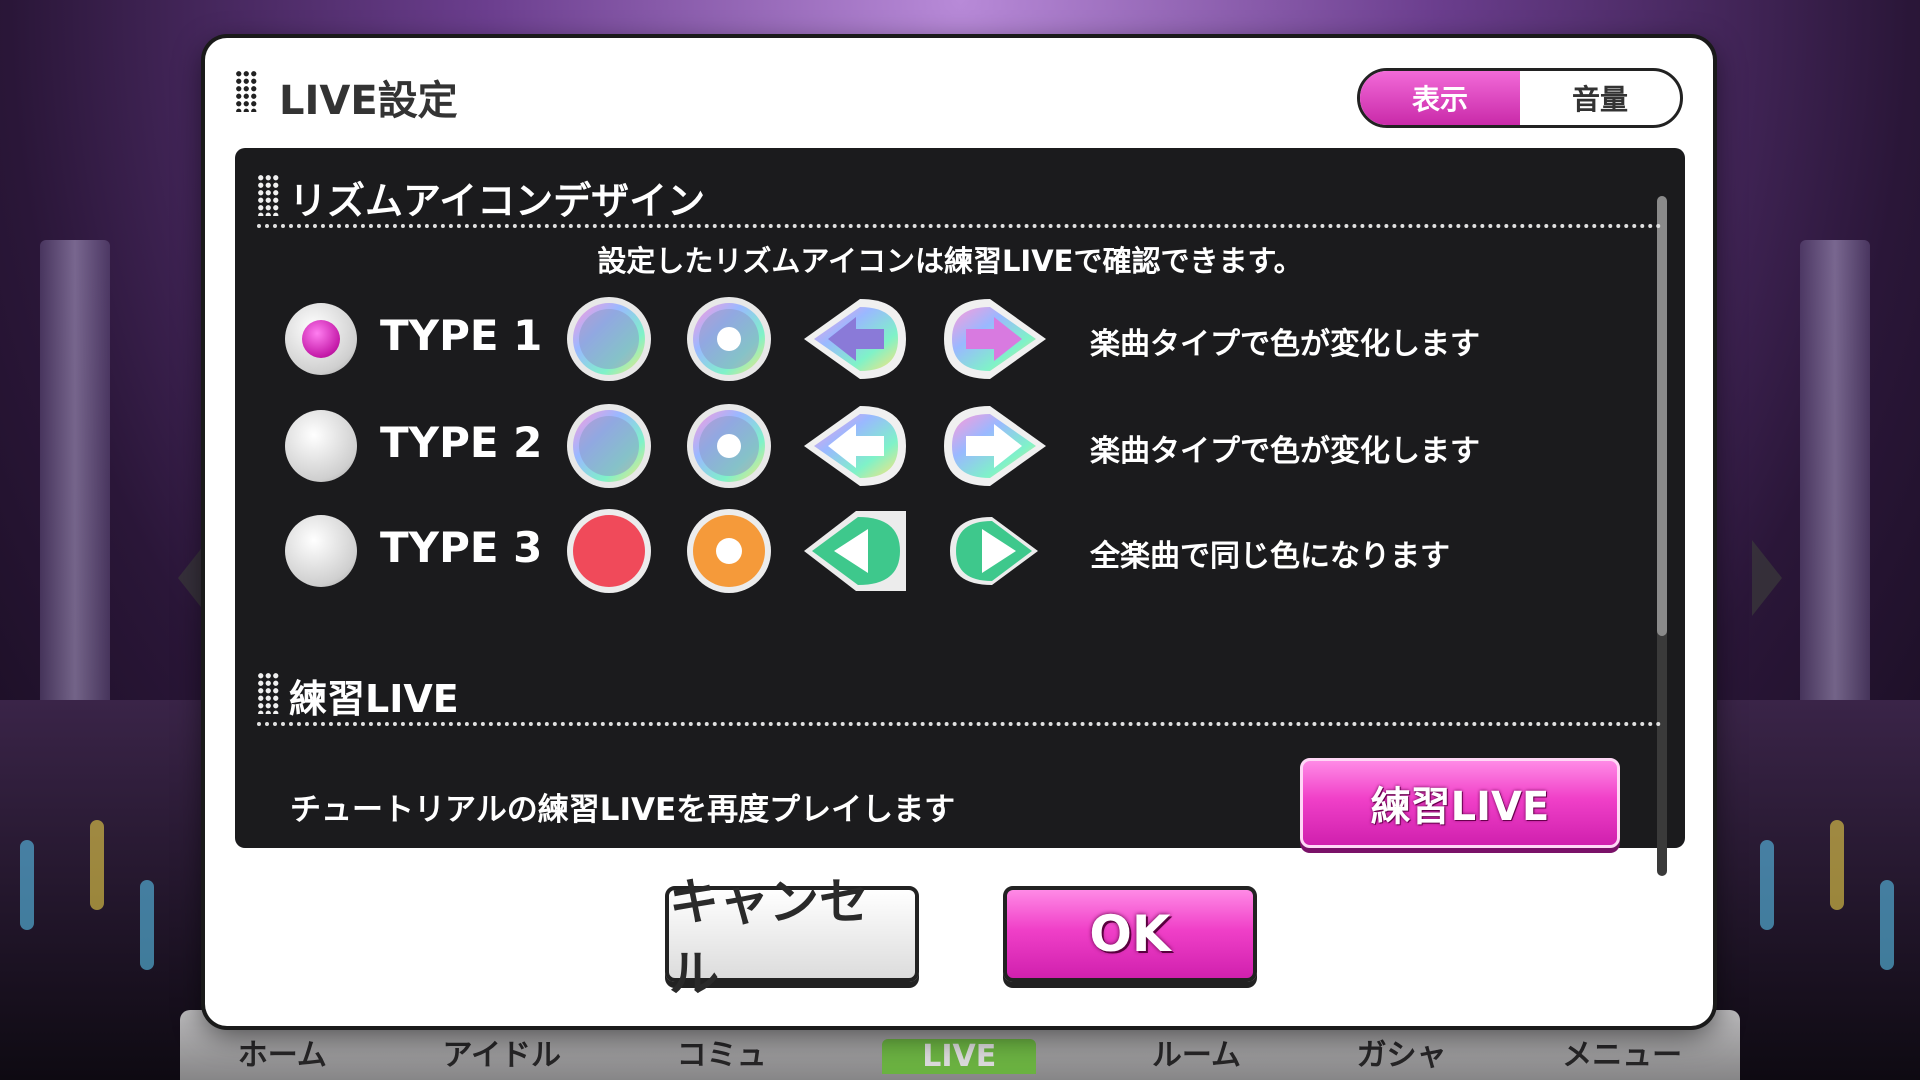 The height and width of the screenshot is (1080, 1920). I want to click on type-option-1: TYPE 1 楽曲タイプで色が変化します, so click(975, 339).